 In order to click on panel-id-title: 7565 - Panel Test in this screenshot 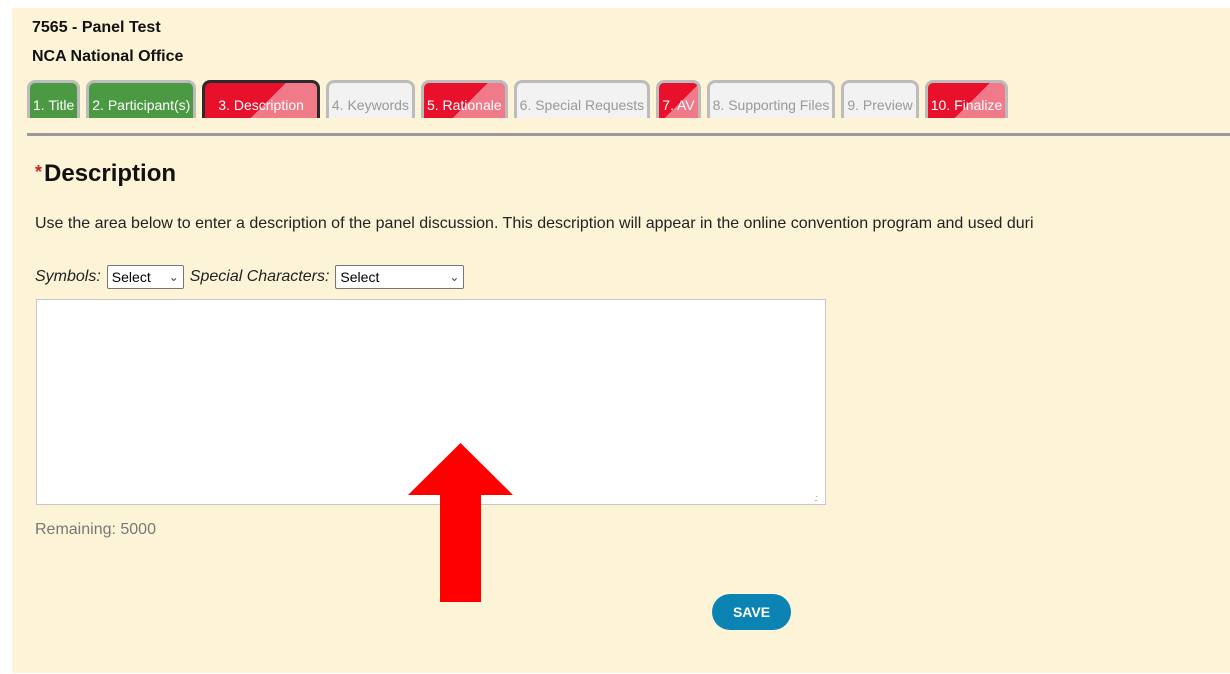, I will do `click(96, 27)`.